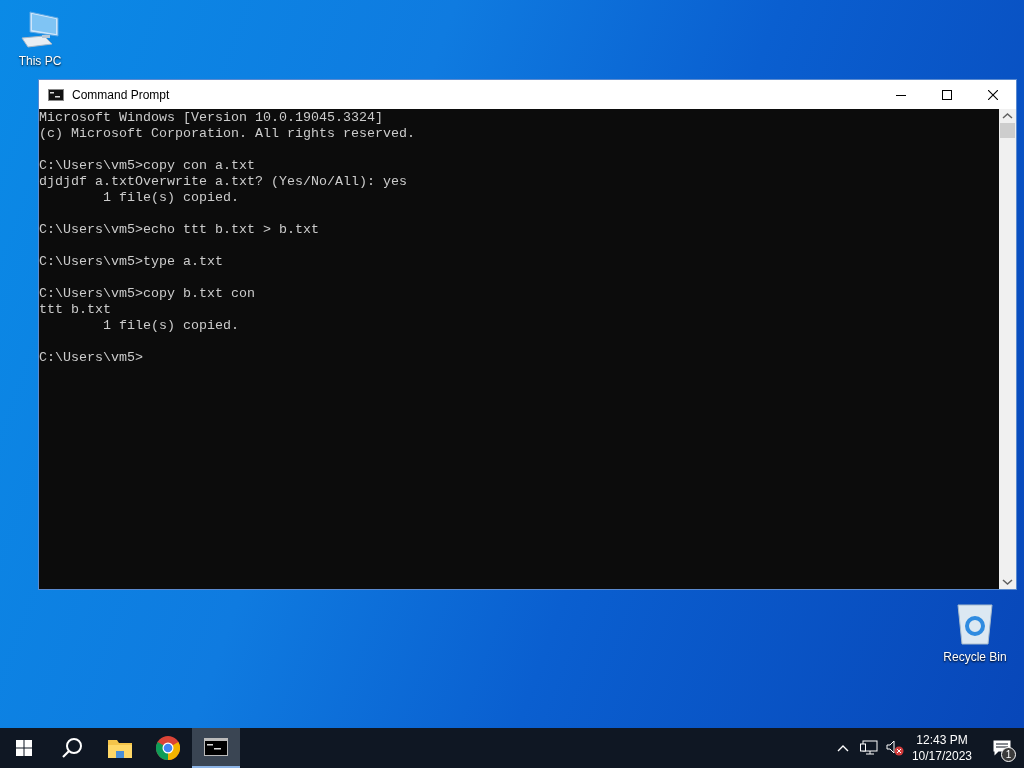  I want to click on maximize-icon, so click(947, 94).